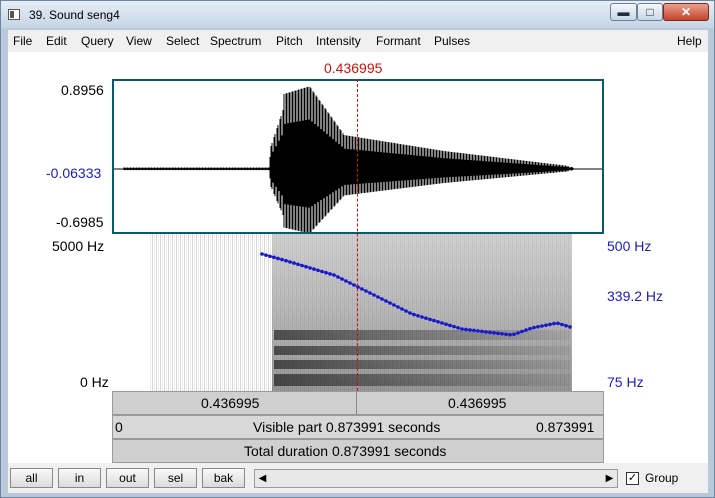 The image size is (715, 498). What do you see at coordinates (338, 41) in the screenshot?
I see `menu-intensity: Intensity` at bounding box center [338, 41].